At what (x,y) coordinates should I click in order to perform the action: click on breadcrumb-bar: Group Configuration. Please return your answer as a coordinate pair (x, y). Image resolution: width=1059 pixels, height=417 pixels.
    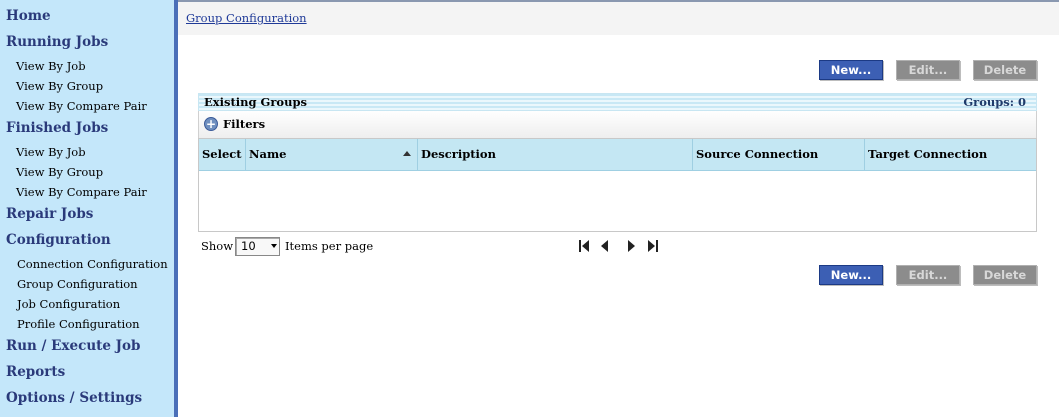
    Looking at the image, I should click on (618, 17).